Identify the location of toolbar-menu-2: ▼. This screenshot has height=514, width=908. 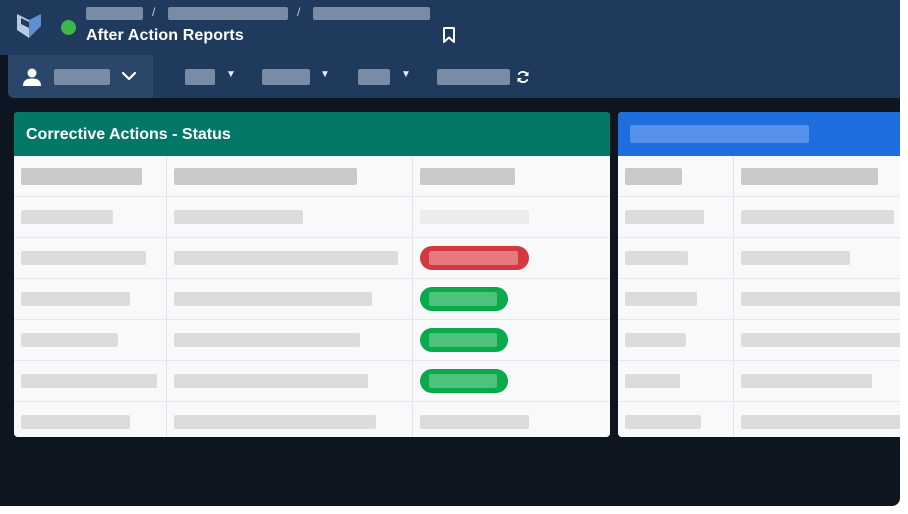
(298, 76).